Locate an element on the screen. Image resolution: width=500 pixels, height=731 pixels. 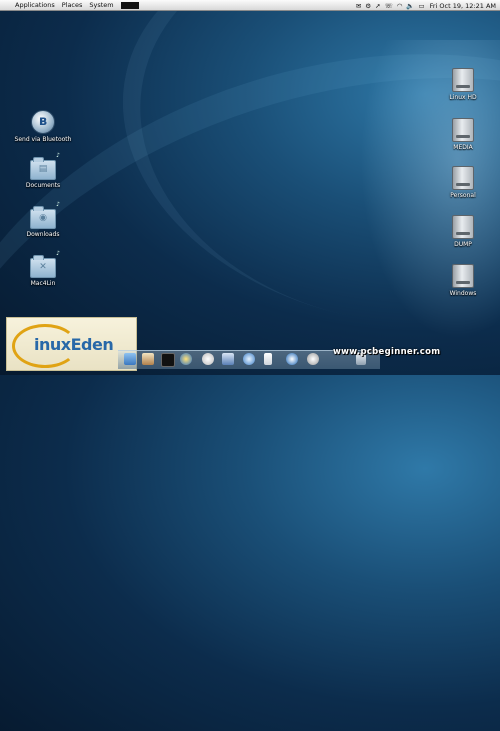
watermark-text: www.pcbeginner.com is located at coordinates (387, 352).